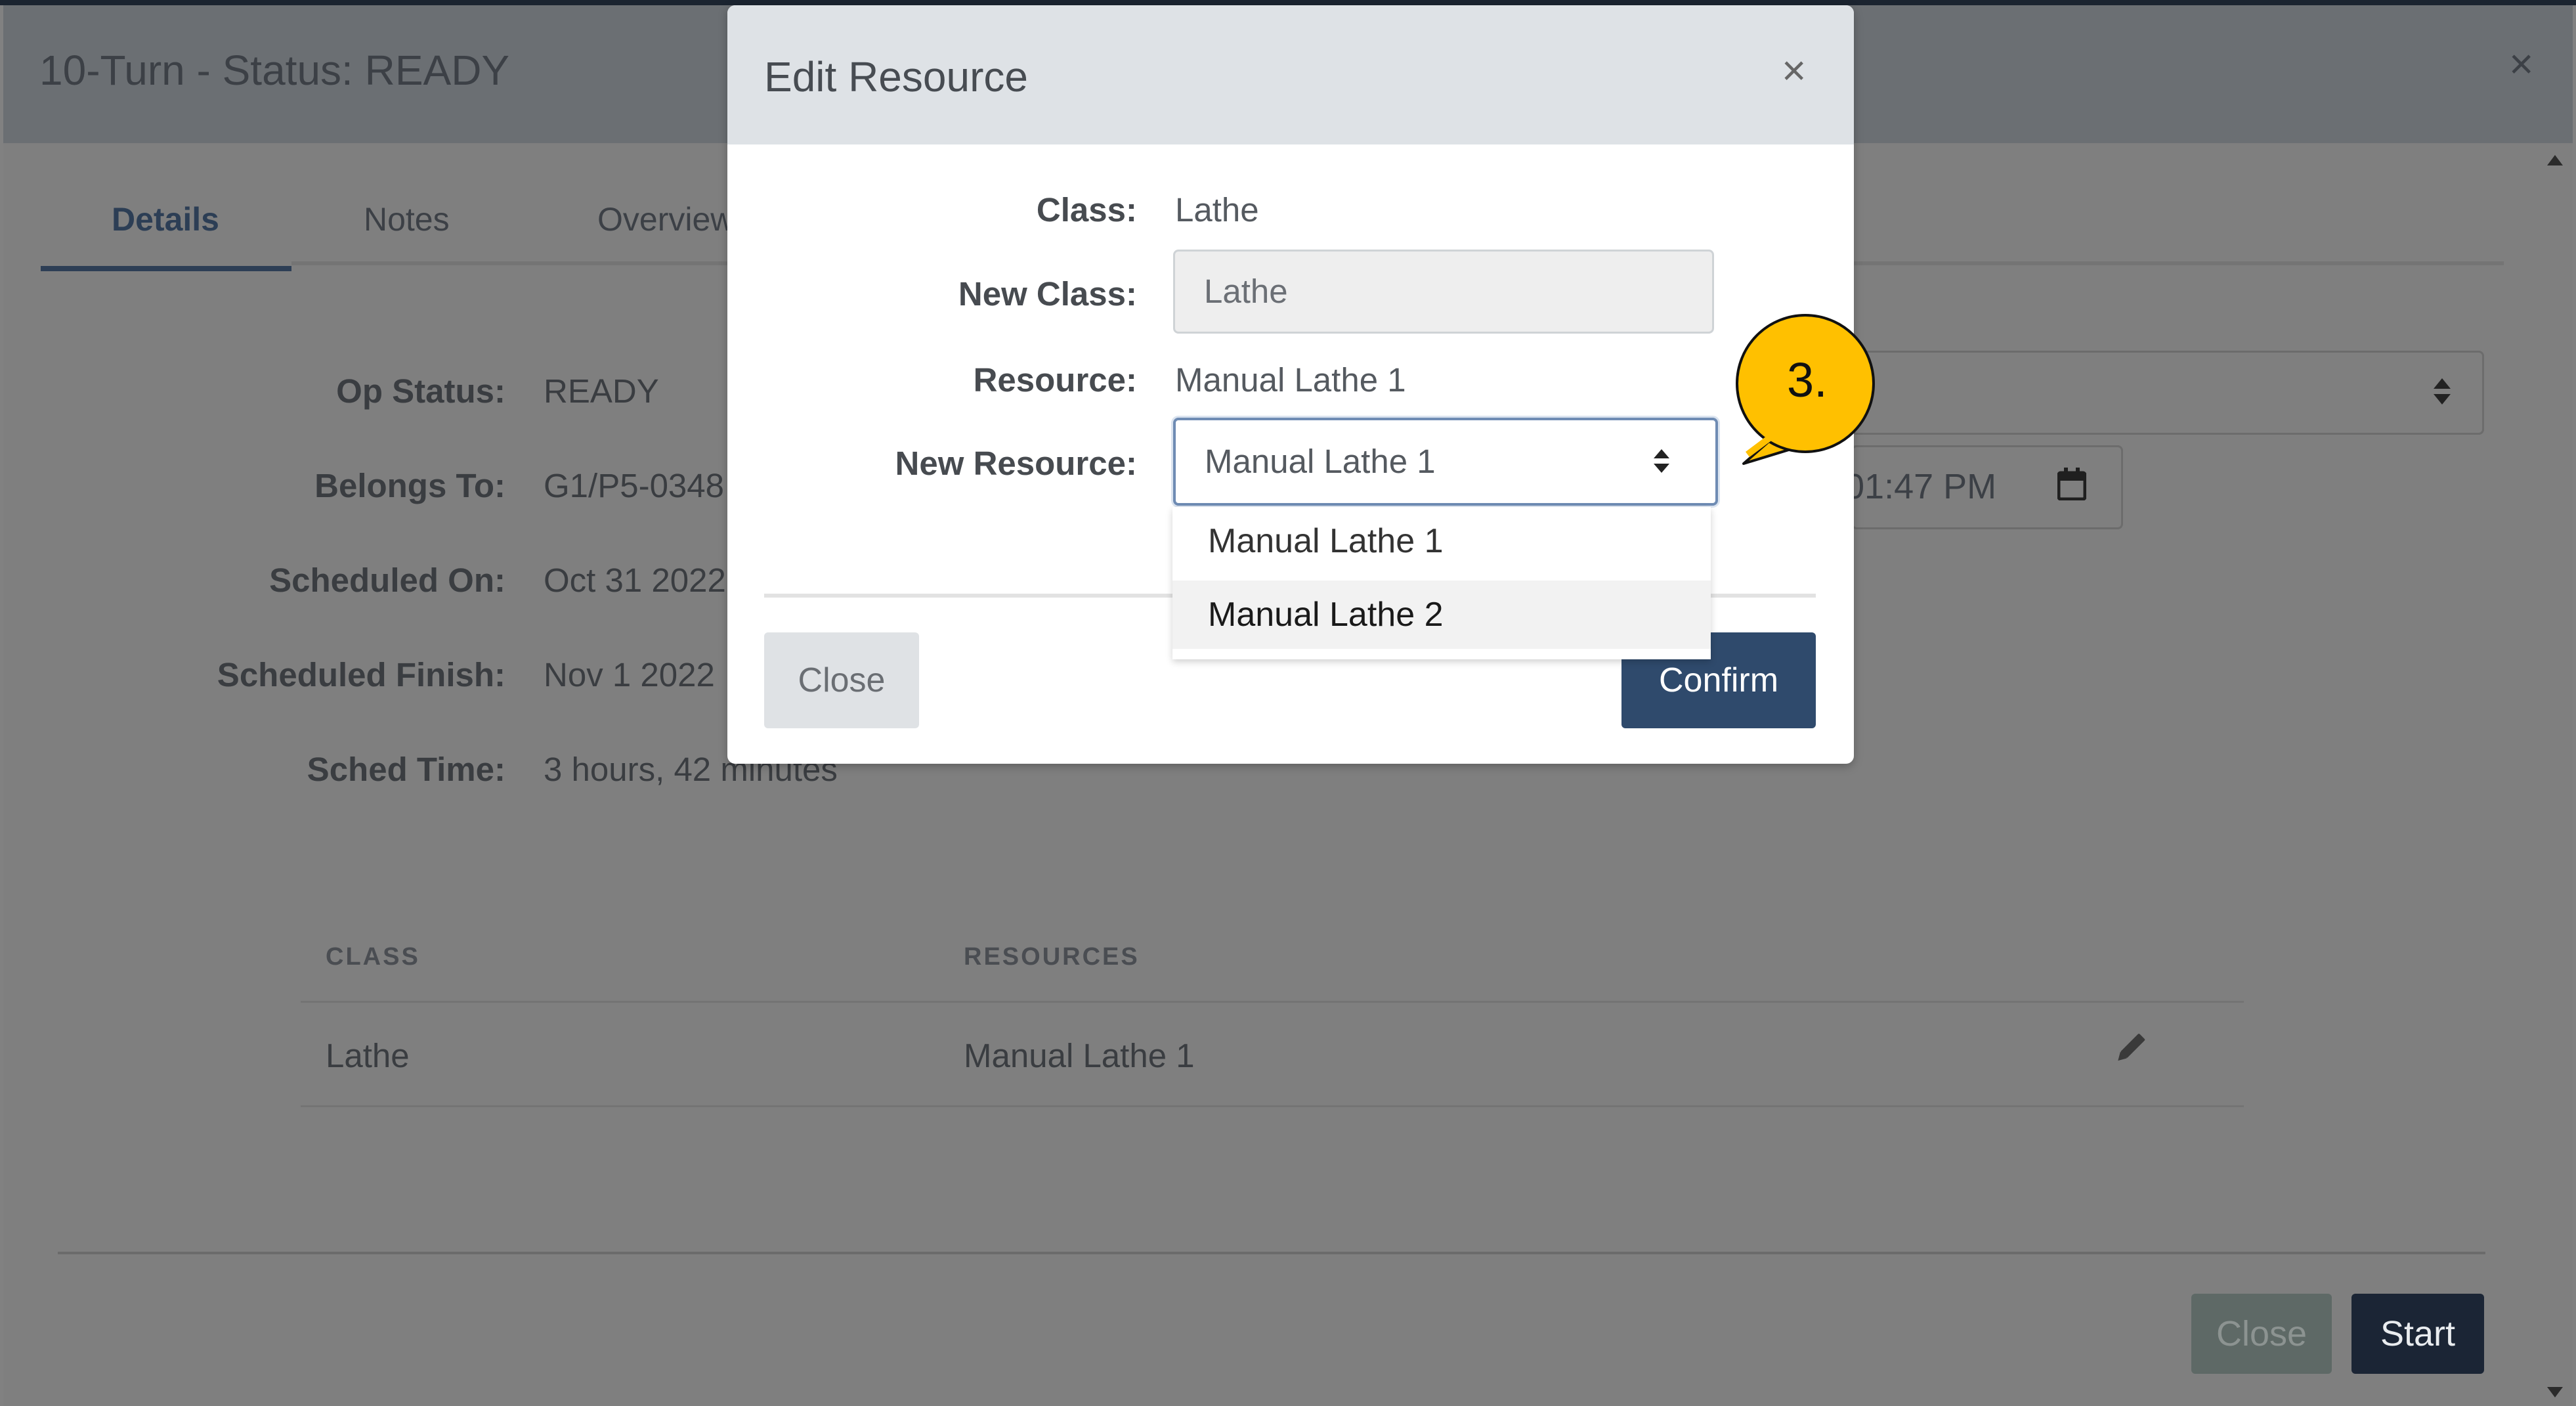 The image size is (2576, 1406). What do you see at coordinates (1442, 615) in the screenshot?
I see `dropdown-option-manual-lathe-2: Manual Lathe 2` at bounding box center [1442, 615].